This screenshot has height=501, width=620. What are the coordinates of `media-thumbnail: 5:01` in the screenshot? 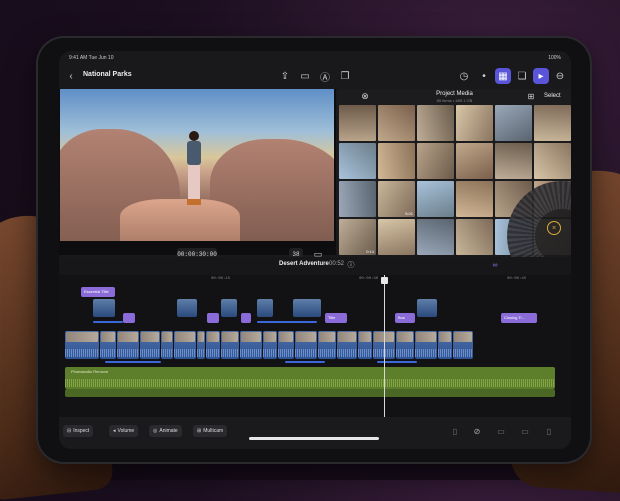 It's located at (396, 199).